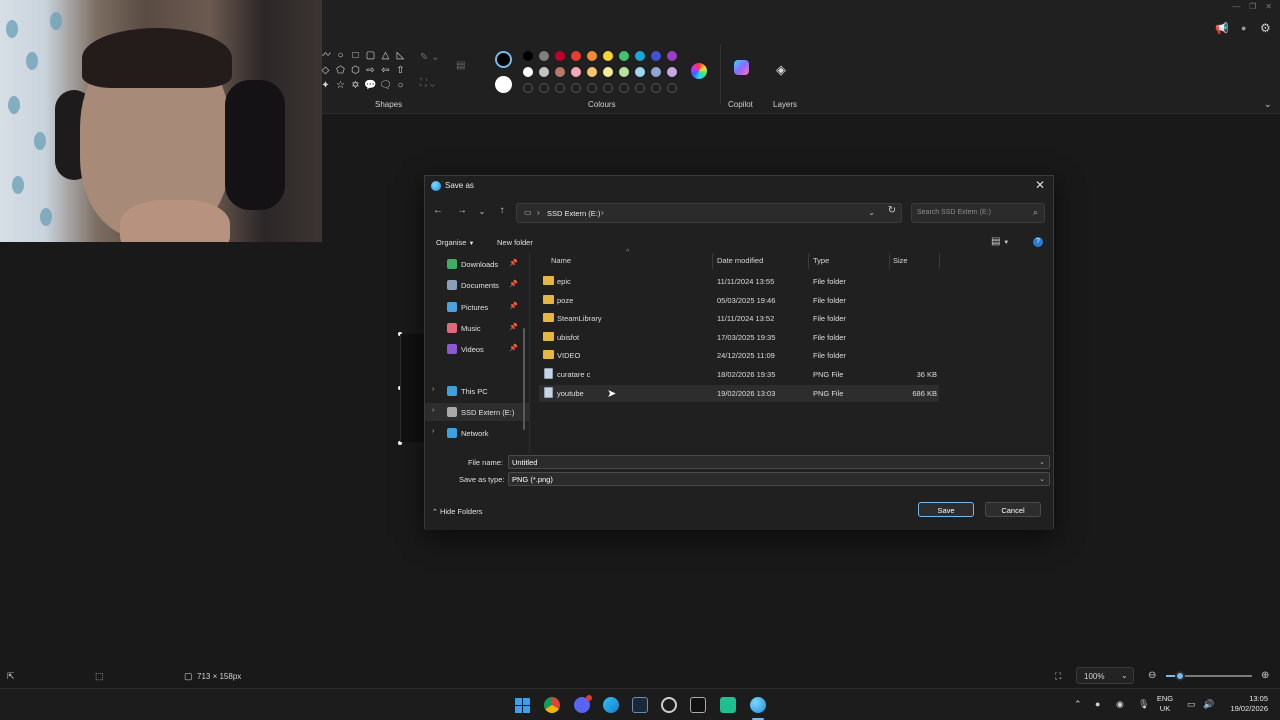  Describe the element at coordinates (532, 479) in the screenshot. I see `save-type-value: PNG (*.png)` at that location.